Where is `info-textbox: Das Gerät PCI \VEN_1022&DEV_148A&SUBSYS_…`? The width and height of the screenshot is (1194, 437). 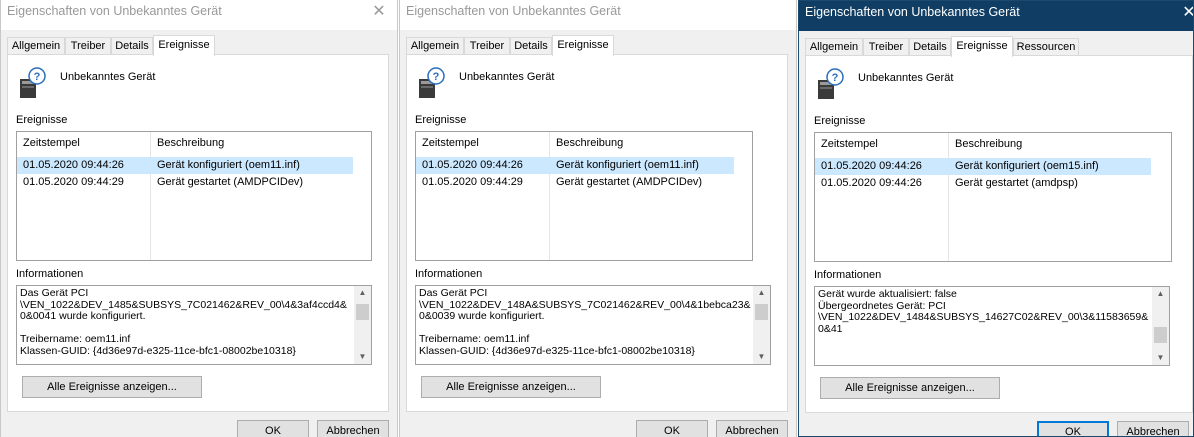 info-textbox: Das Gerät PCI \VEN_1022&DEV_148A&SUBSYS_… is located at coordinates (593, 325).